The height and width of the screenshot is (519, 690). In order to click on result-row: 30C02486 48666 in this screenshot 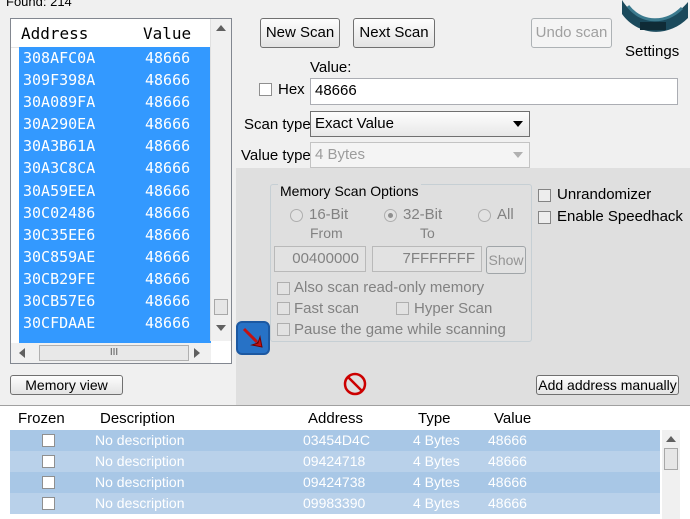, I will do `click(115, 213)`.